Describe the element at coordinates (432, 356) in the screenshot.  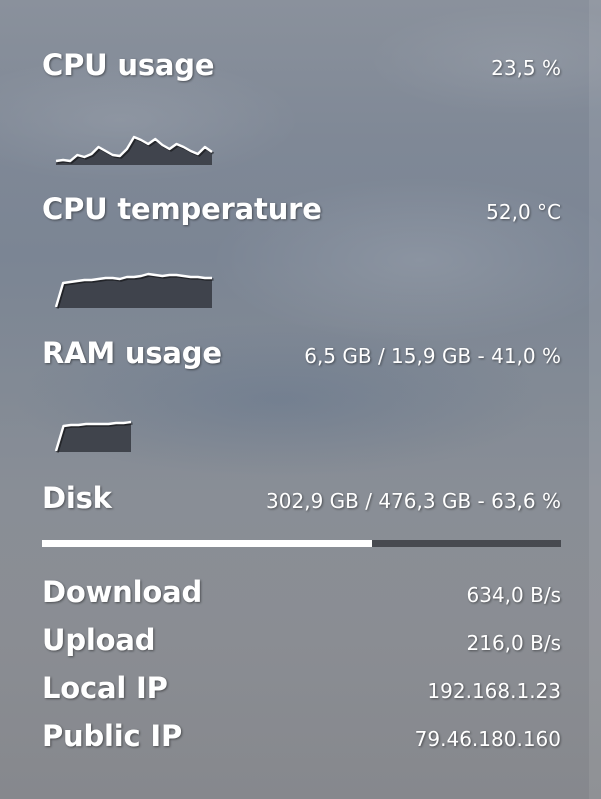
I see `ram-usage-value: 6,5 GB / 15,9 GB - 41,0 %` at that location.